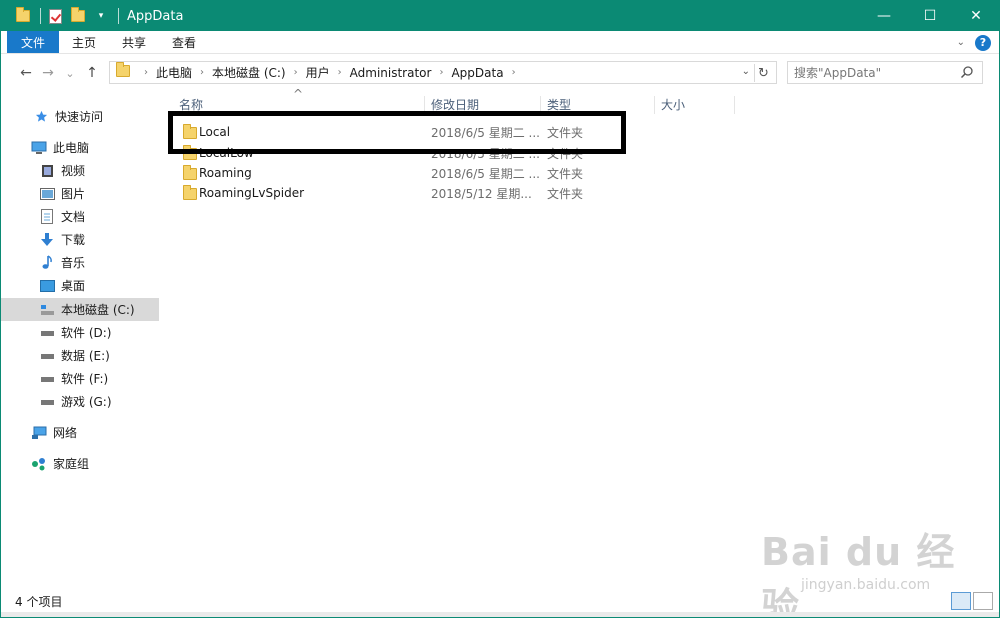 This screenshot has height=618, width=1000. I want to click on tab-view: 查看, so click(184, 42).